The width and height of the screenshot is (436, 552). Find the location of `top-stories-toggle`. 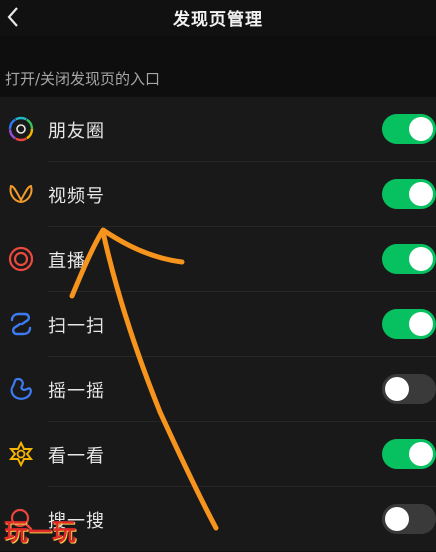

top-stories-toggle is located at coordinates (409, 454).